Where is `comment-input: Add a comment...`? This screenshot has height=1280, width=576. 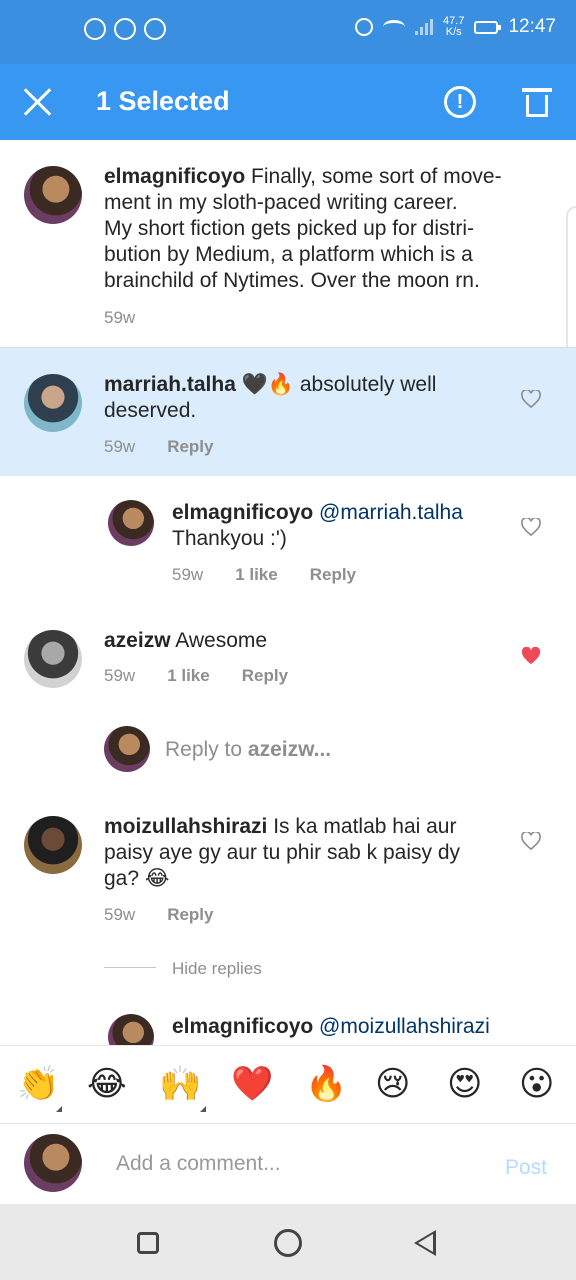
comment-input: Add a comment... is located at coordinates (198, 1164).